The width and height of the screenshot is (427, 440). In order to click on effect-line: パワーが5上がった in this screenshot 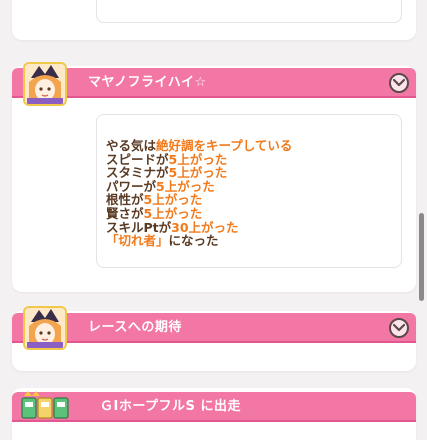, I will do `click(199, 186)`.